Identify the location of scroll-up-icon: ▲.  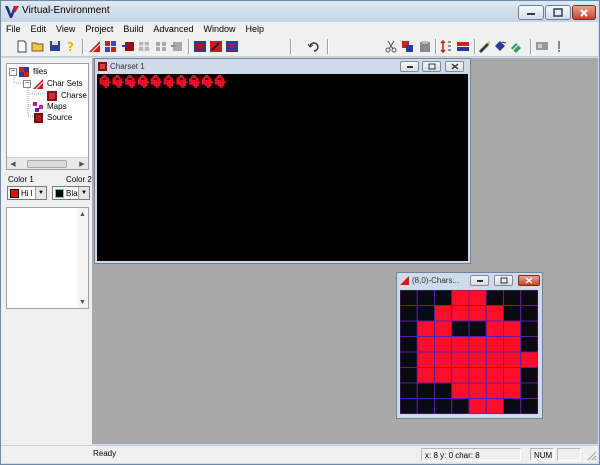
(82, 214).